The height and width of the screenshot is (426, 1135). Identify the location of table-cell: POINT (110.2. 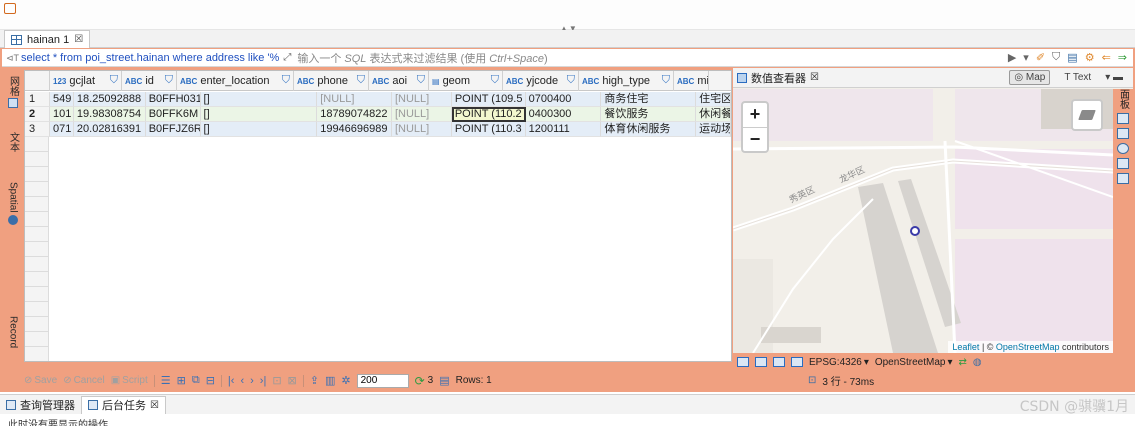
(488, 114).